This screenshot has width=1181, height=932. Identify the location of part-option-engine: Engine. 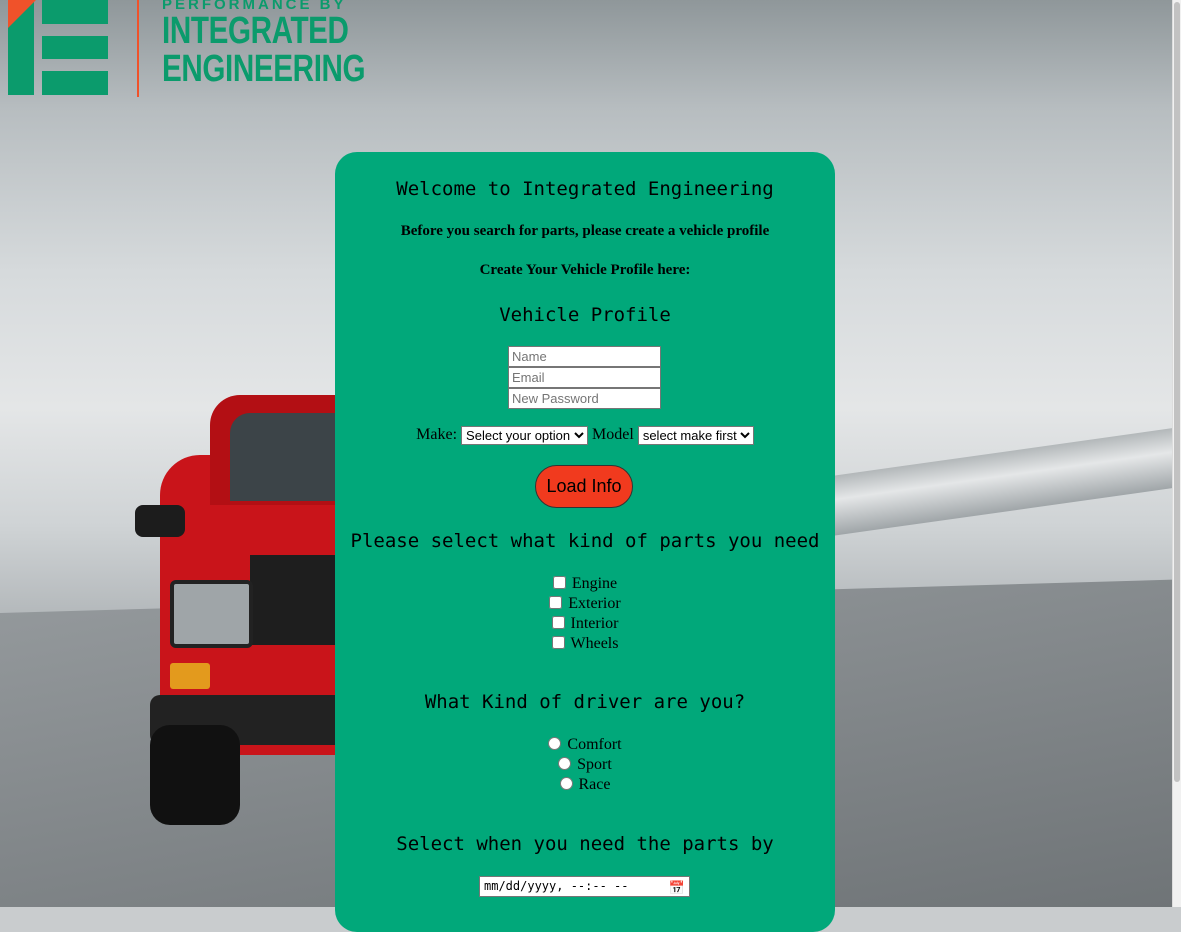
(585, 584).